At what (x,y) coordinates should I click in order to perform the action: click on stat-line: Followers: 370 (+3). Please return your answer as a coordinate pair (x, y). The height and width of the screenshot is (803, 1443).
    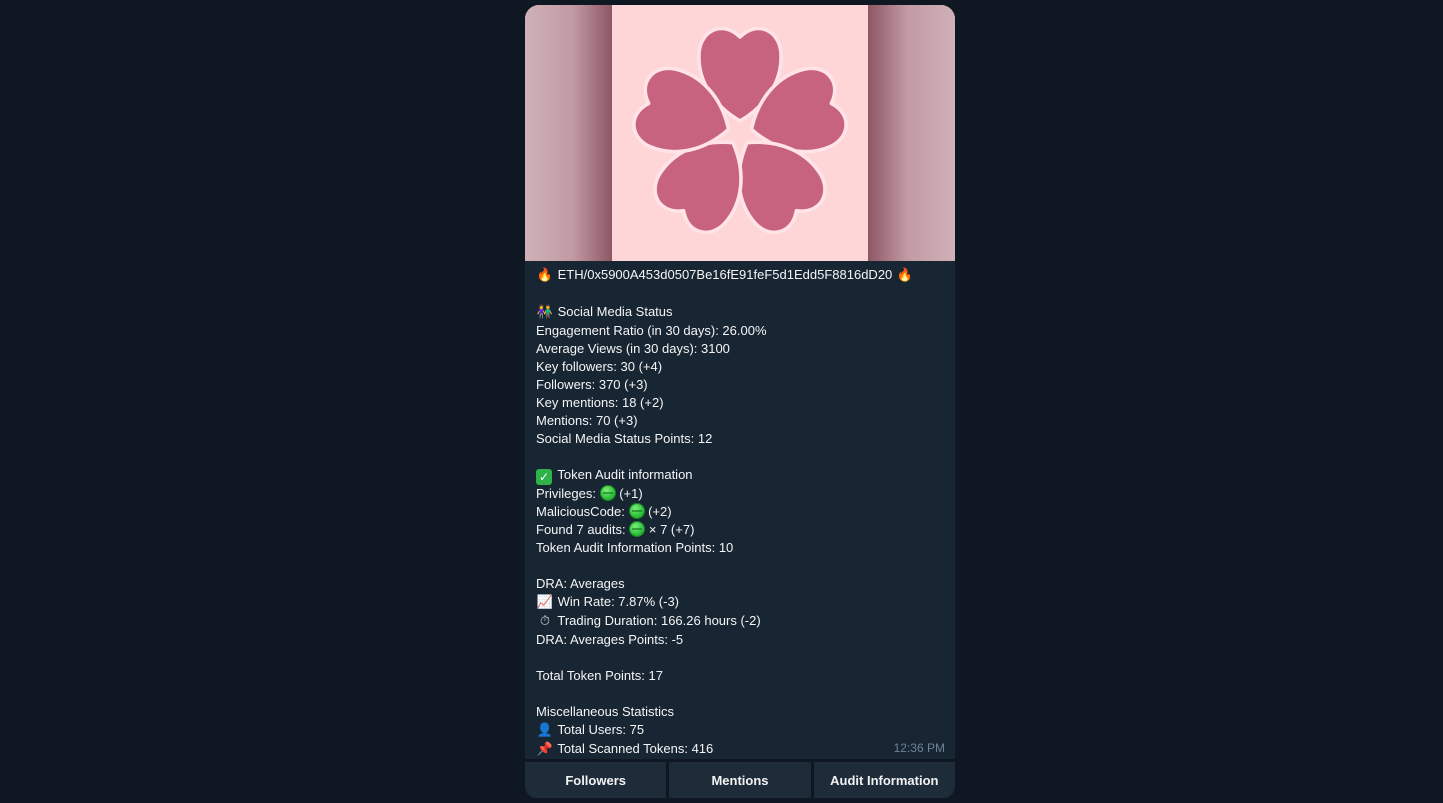
    Looking at the image, I should click on (592, 384).